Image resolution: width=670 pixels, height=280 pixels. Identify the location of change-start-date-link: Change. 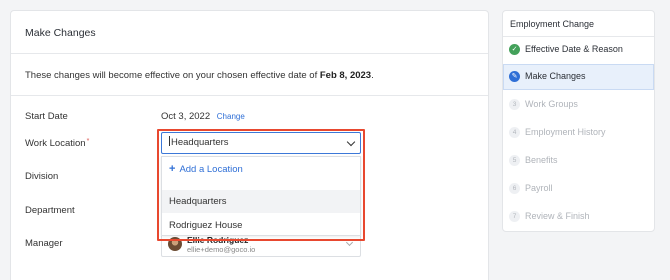
(231, 116).